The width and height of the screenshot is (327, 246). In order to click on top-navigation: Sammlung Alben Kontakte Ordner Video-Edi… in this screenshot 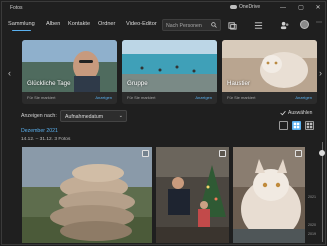, I will do `click(163, 25)`.